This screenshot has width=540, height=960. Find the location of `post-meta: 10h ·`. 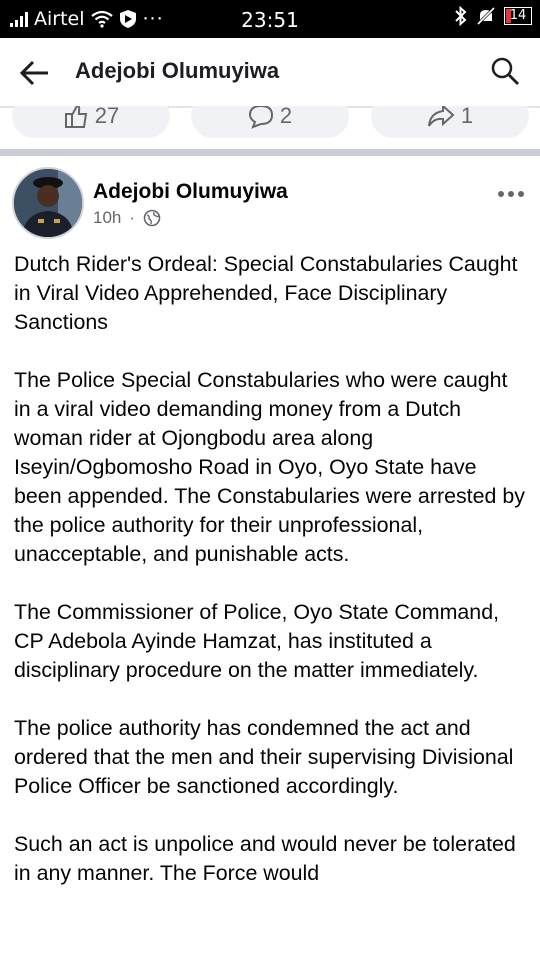

post-meta: 10h · is located at coordinates (127, 218).